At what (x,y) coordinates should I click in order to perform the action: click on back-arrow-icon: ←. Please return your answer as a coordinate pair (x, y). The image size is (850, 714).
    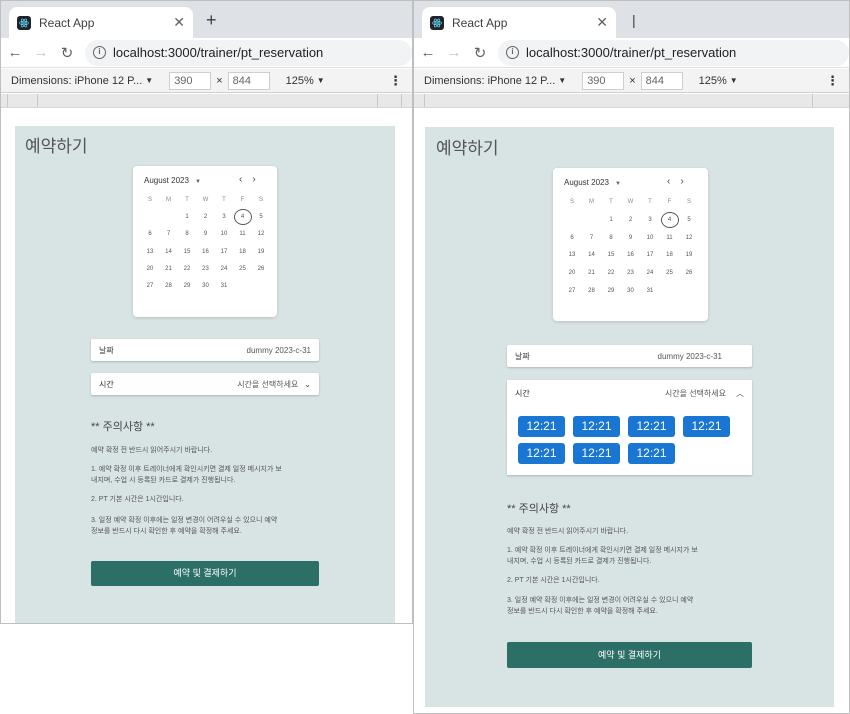
    Looking at the image, I should click on (15, 52).